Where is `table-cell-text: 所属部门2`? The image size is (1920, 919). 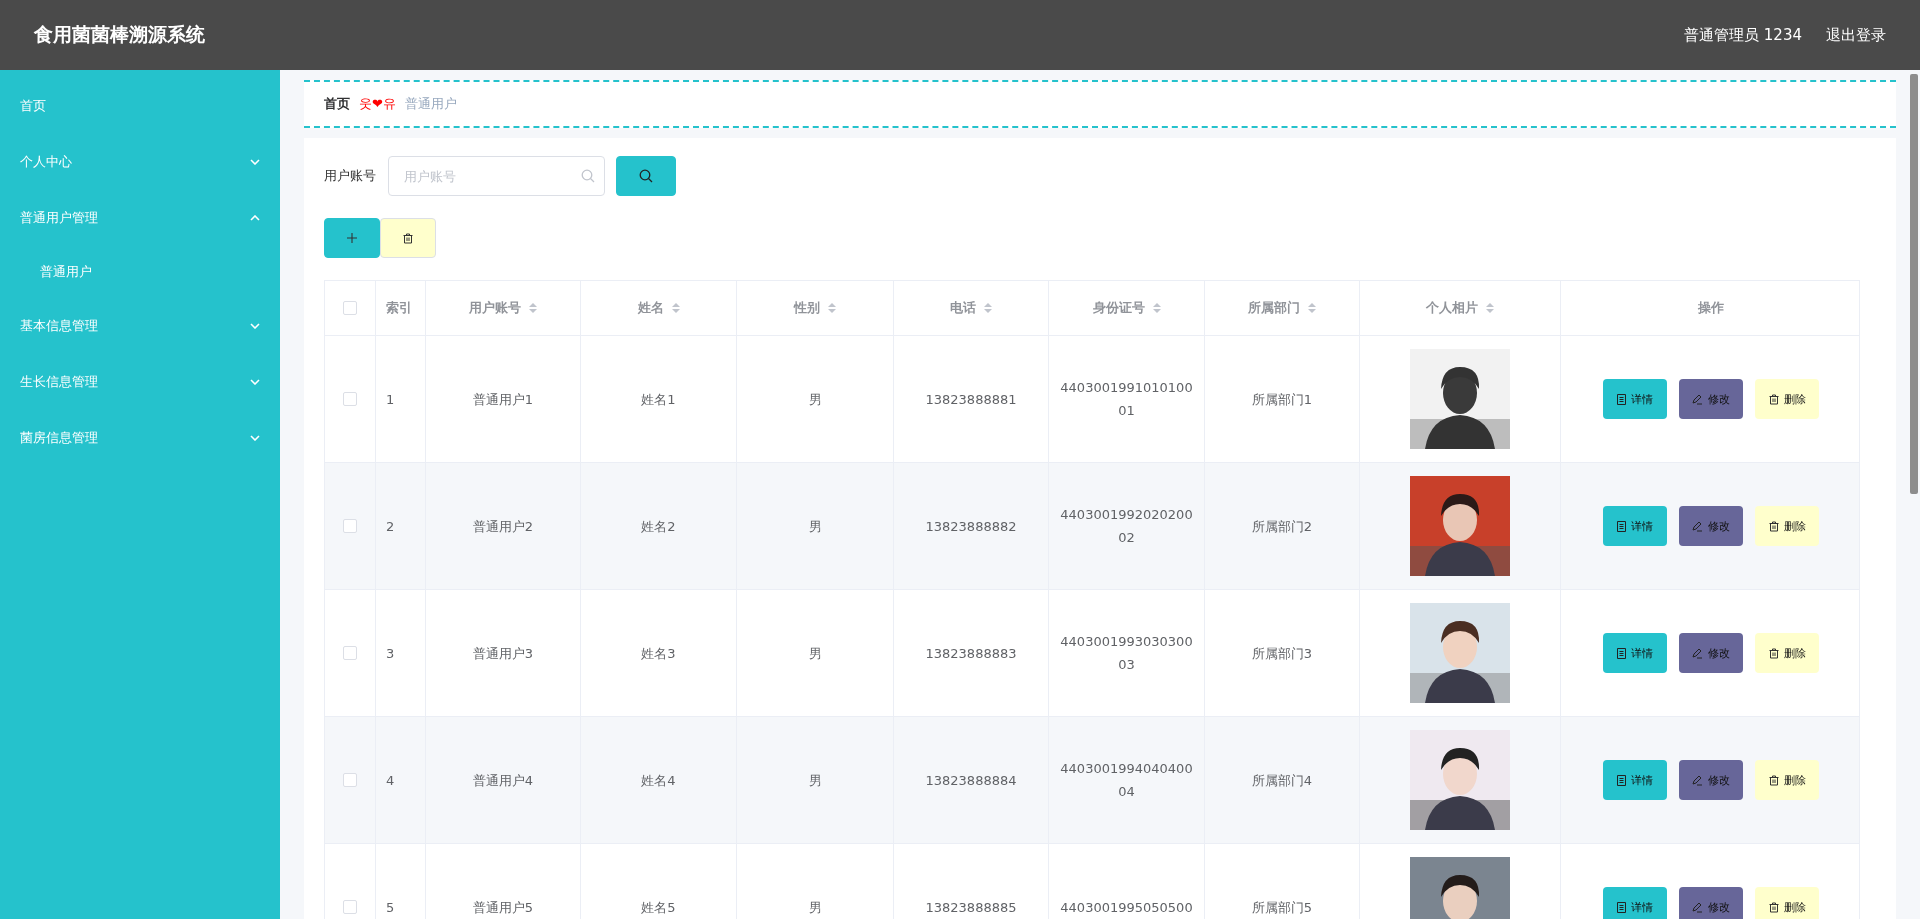 table-cell-text: 所属部门2 is located at coordinates (1282, 526).